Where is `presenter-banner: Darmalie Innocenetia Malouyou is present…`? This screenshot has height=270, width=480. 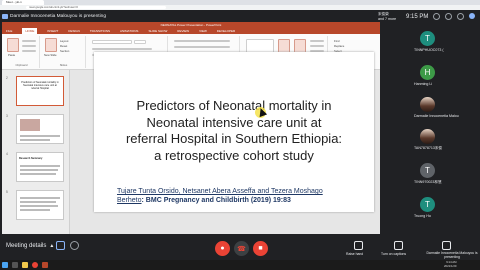 presenter-banner: Darmalie Innocenetia Malouyou is present… is located at coordinates (54, 16).